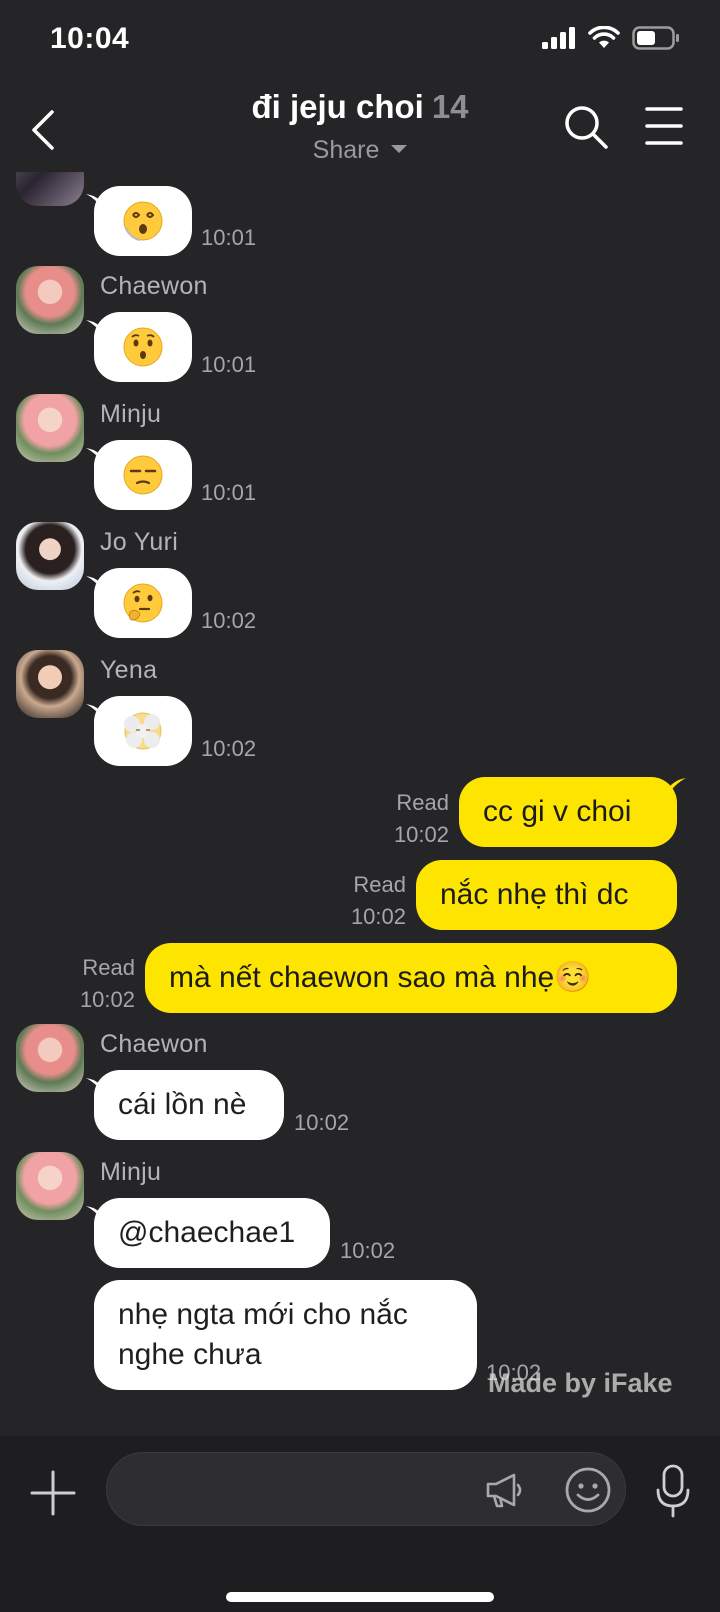 This screenshot has width=720, height=1612. I want to click on message-bubble: cái lồn nè, so click(189, 1105).